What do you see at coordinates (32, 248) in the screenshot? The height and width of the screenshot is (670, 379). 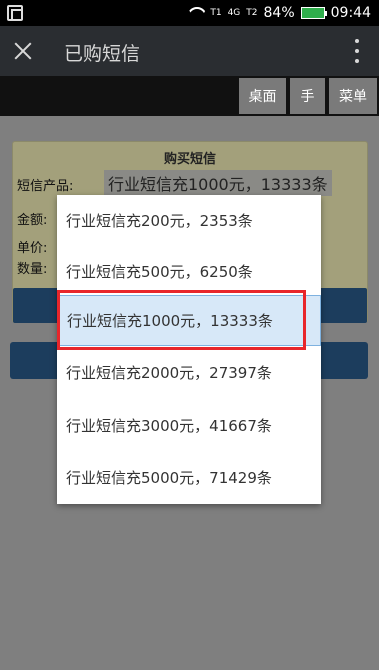 I see `price-label: 单价:` at bounding box center [32, 248].